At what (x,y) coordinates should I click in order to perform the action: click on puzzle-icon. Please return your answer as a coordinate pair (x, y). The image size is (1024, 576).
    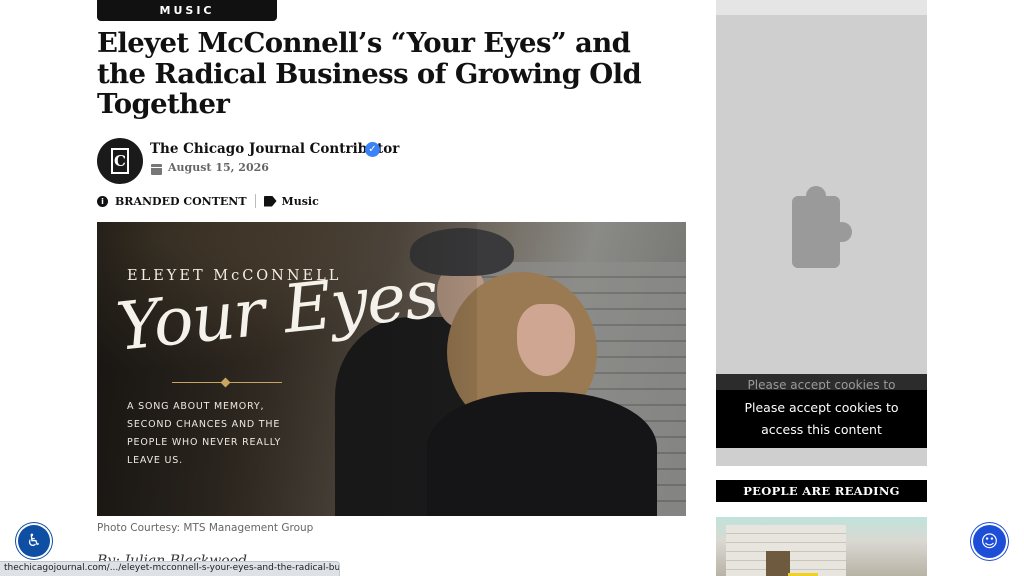
    Looking at the image, I should click on (822, 227).